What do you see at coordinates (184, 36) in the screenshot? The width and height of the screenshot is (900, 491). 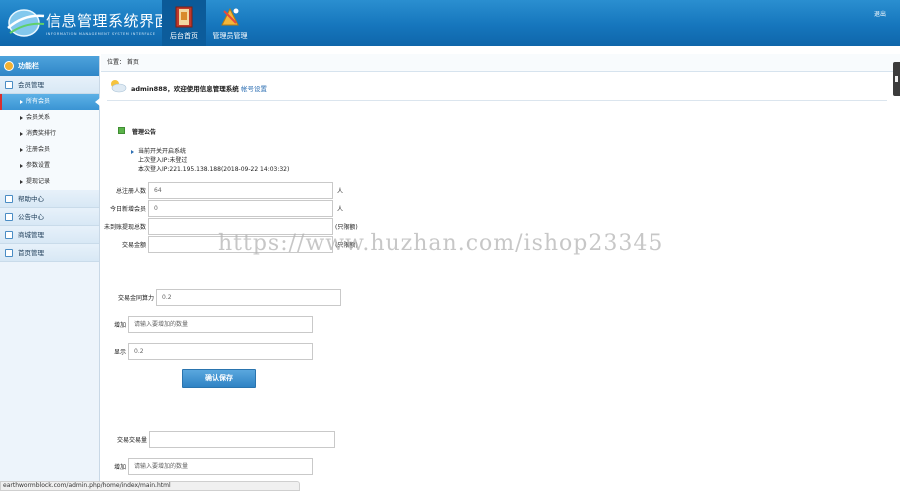 I see `tab-home-label: 后台首页` at bounding box center [184, 36].